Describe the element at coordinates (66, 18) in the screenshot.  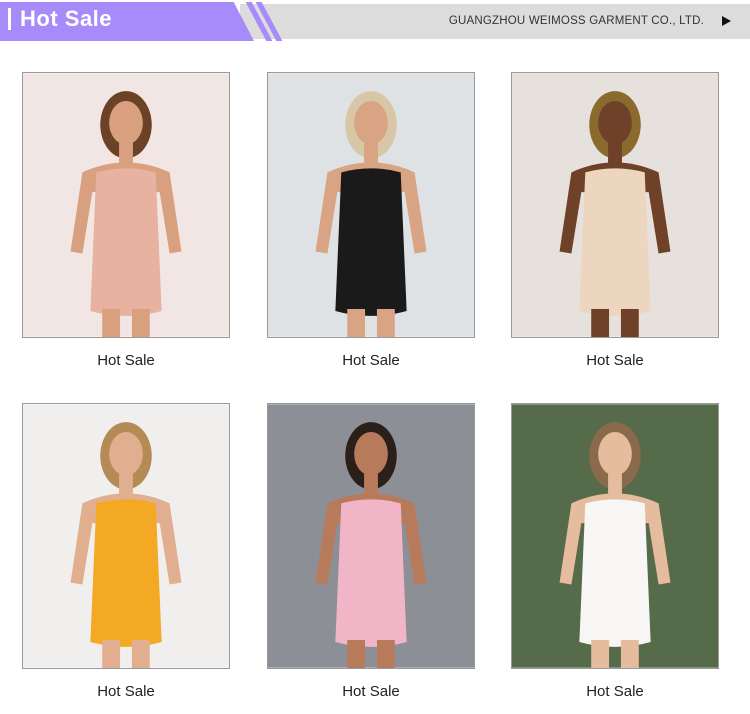
I see `section-title-text: Hot Sale` at that location.